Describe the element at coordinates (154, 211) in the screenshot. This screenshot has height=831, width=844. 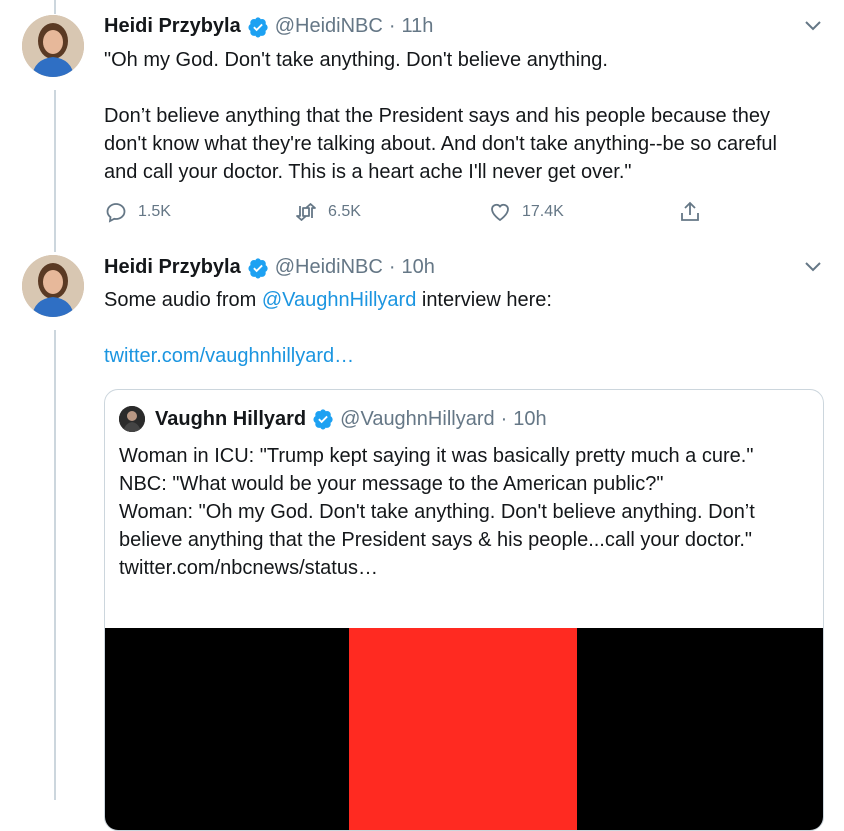
I see `reply-count: 1.5K` at that location.